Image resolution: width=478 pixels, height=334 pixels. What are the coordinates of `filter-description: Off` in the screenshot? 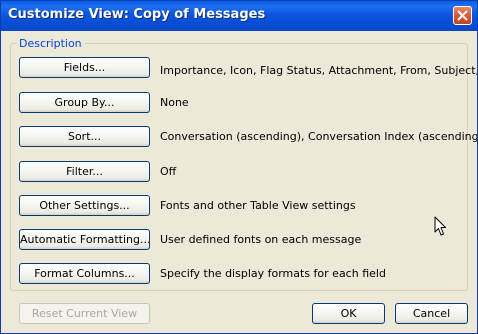 It's located at (168, 171).